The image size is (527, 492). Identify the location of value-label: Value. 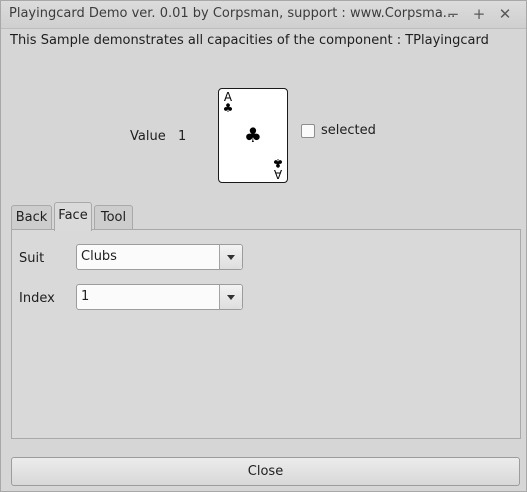
(148, 136).